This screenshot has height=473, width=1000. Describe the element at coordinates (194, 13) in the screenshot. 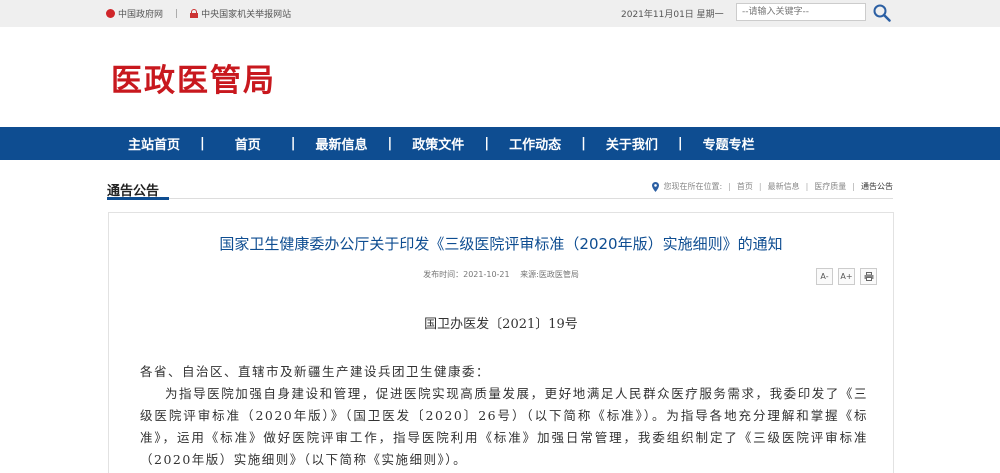

I see `report-icon` at that location.